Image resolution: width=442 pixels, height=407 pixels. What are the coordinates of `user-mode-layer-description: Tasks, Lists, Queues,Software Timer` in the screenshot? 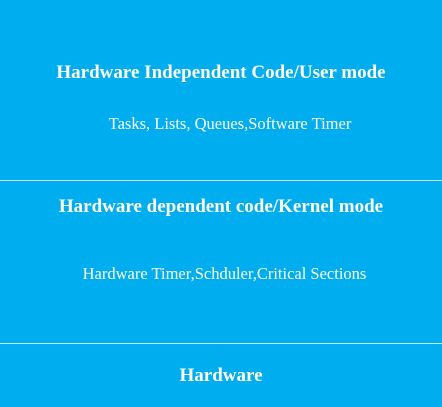 It's located at (230, 123).